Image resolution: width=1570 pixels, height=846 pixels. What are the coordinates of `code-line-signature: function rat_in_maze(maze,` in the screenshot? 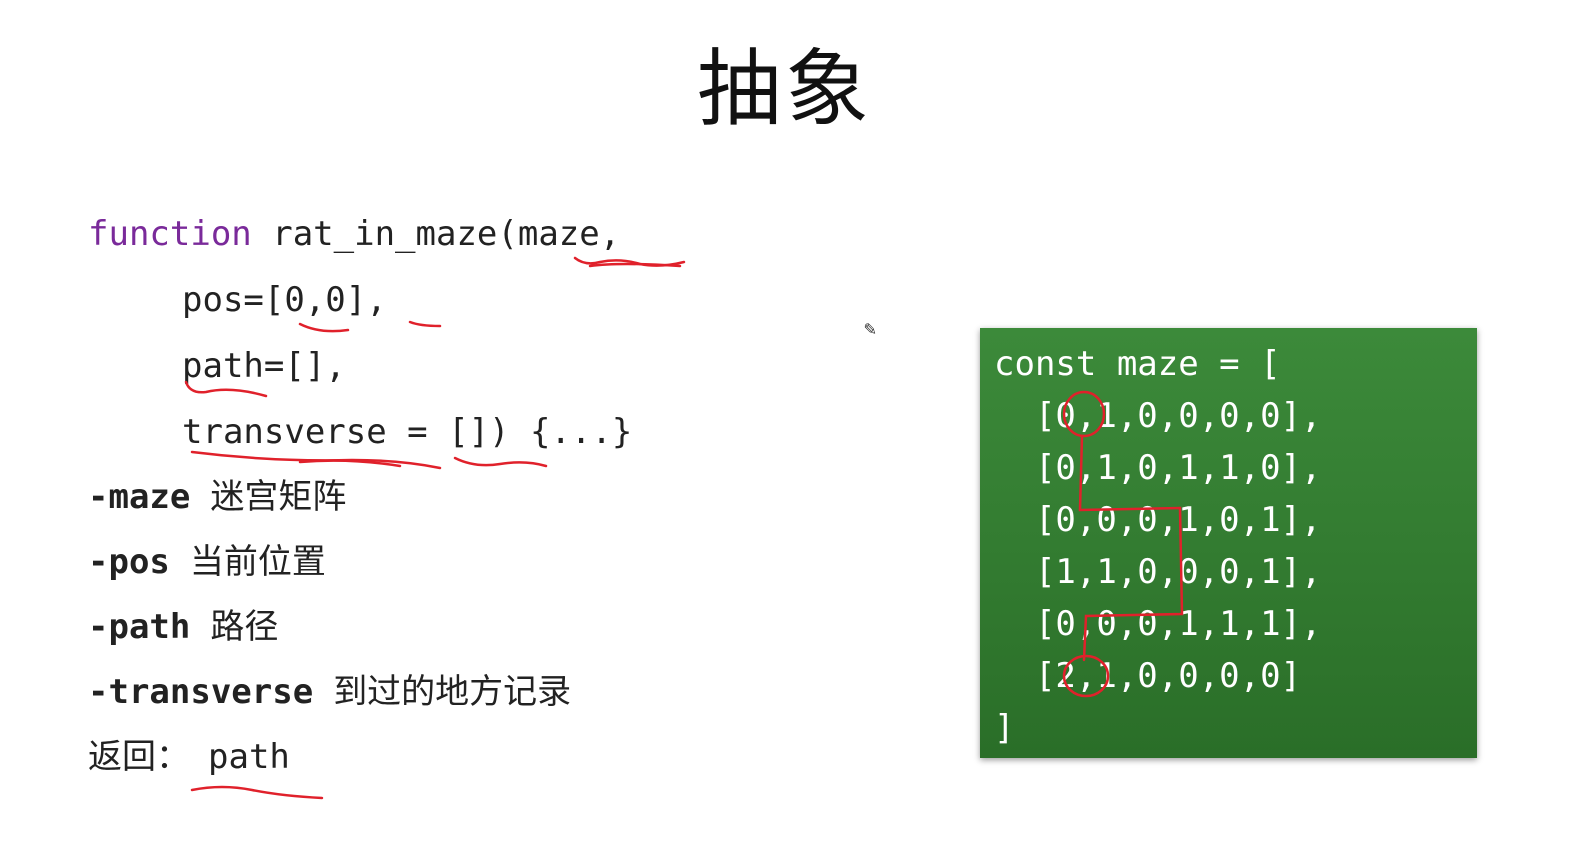 It's located at (354, 234).